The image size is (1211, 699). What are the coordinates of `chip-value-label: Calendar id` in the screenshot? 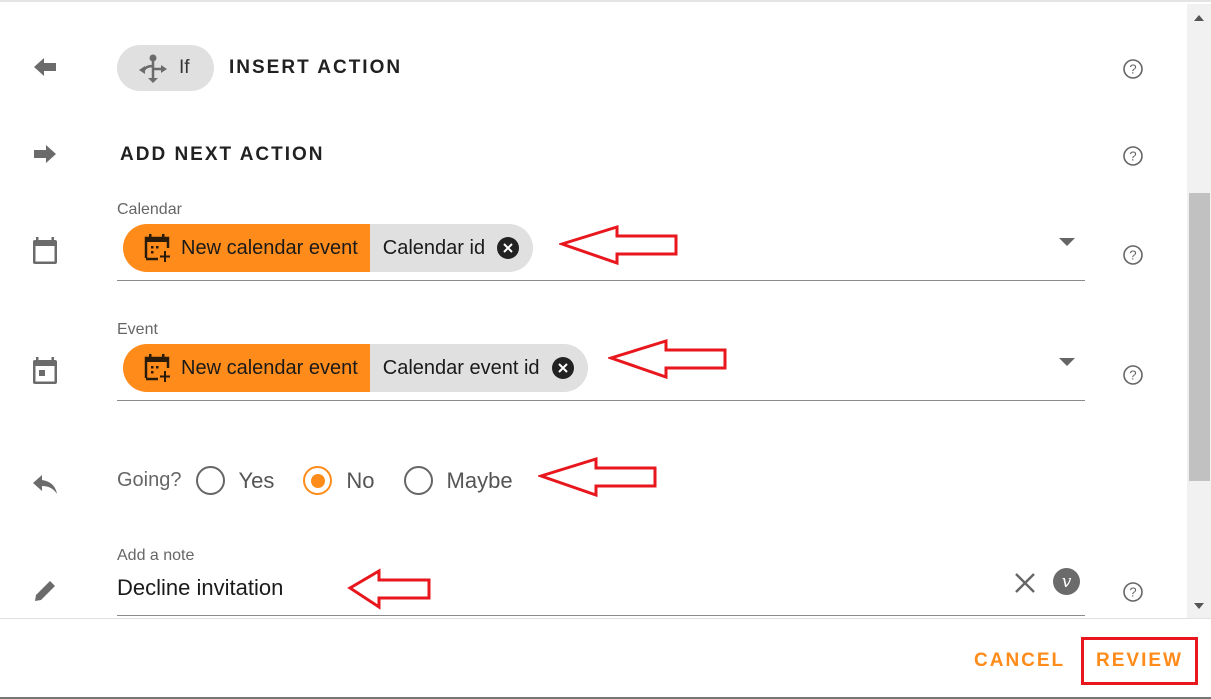 It's located at (434, 247).